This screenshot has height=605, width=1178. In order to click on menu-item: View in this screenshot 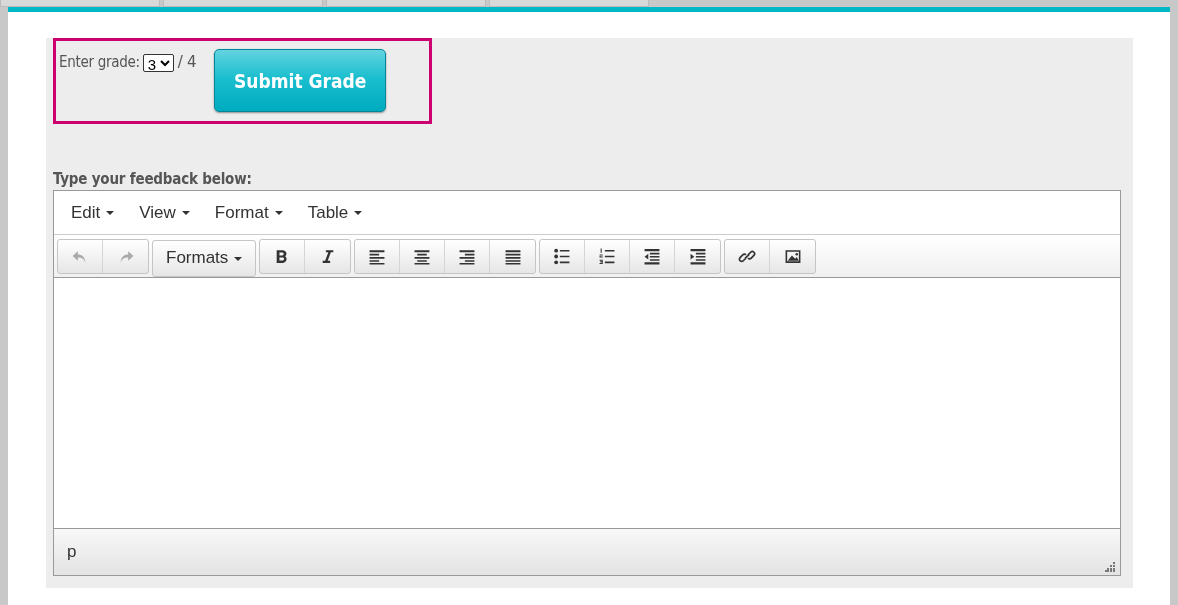, I will do `click(164, 212)`.